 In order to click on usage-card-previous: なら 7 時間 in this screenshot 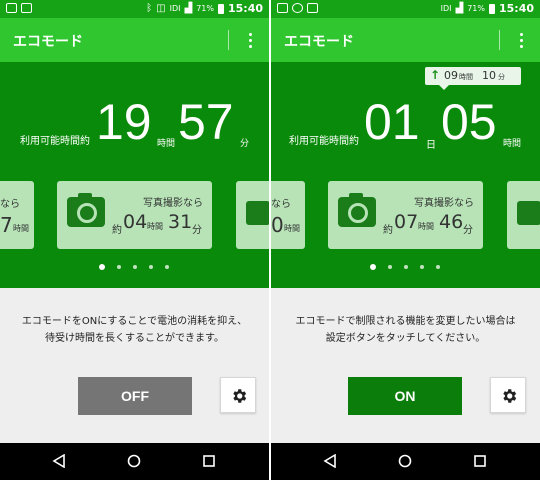, I will do `click(17, 215)`.